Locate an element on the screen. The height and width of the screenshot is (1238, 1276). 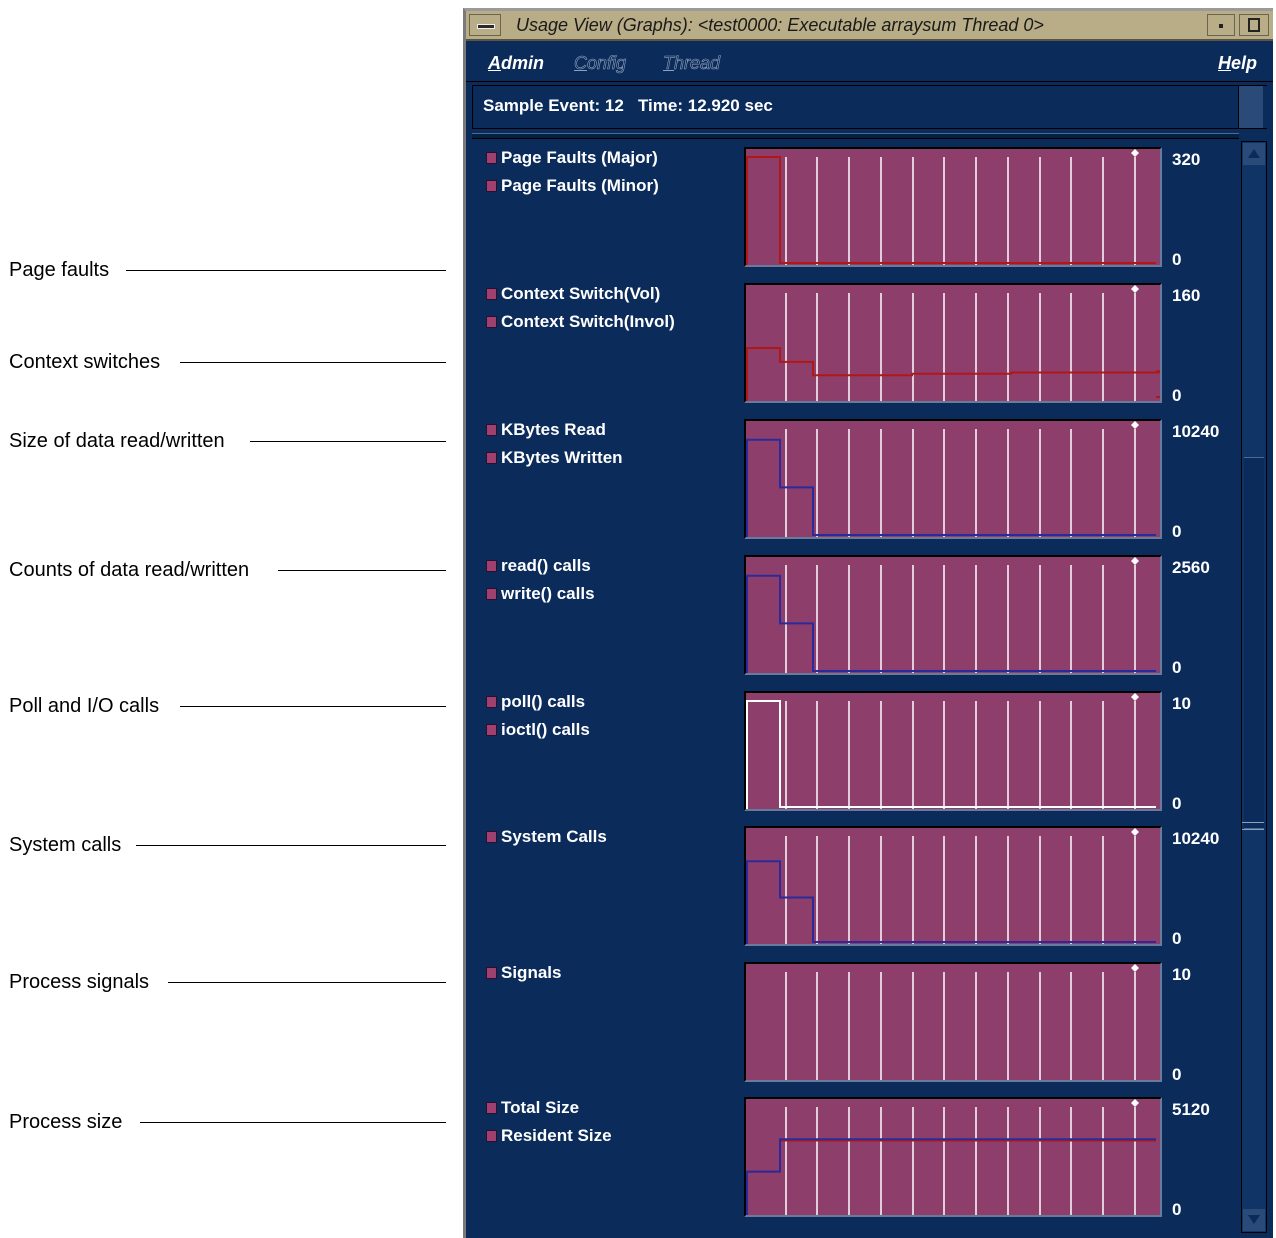
legend-item: Total Size is located at coordinates (532, 1108).